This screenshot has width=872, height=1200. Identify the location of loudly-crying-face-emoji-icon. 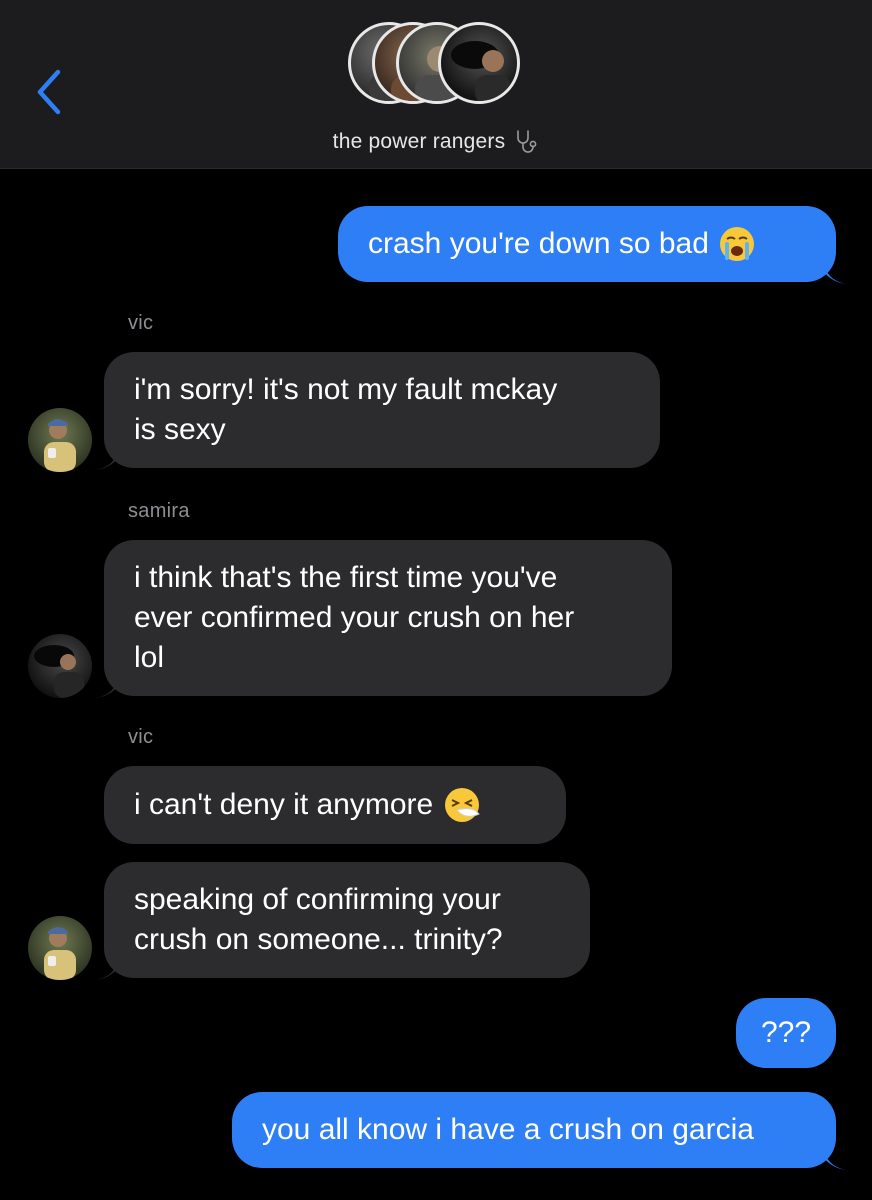
(736, 244).